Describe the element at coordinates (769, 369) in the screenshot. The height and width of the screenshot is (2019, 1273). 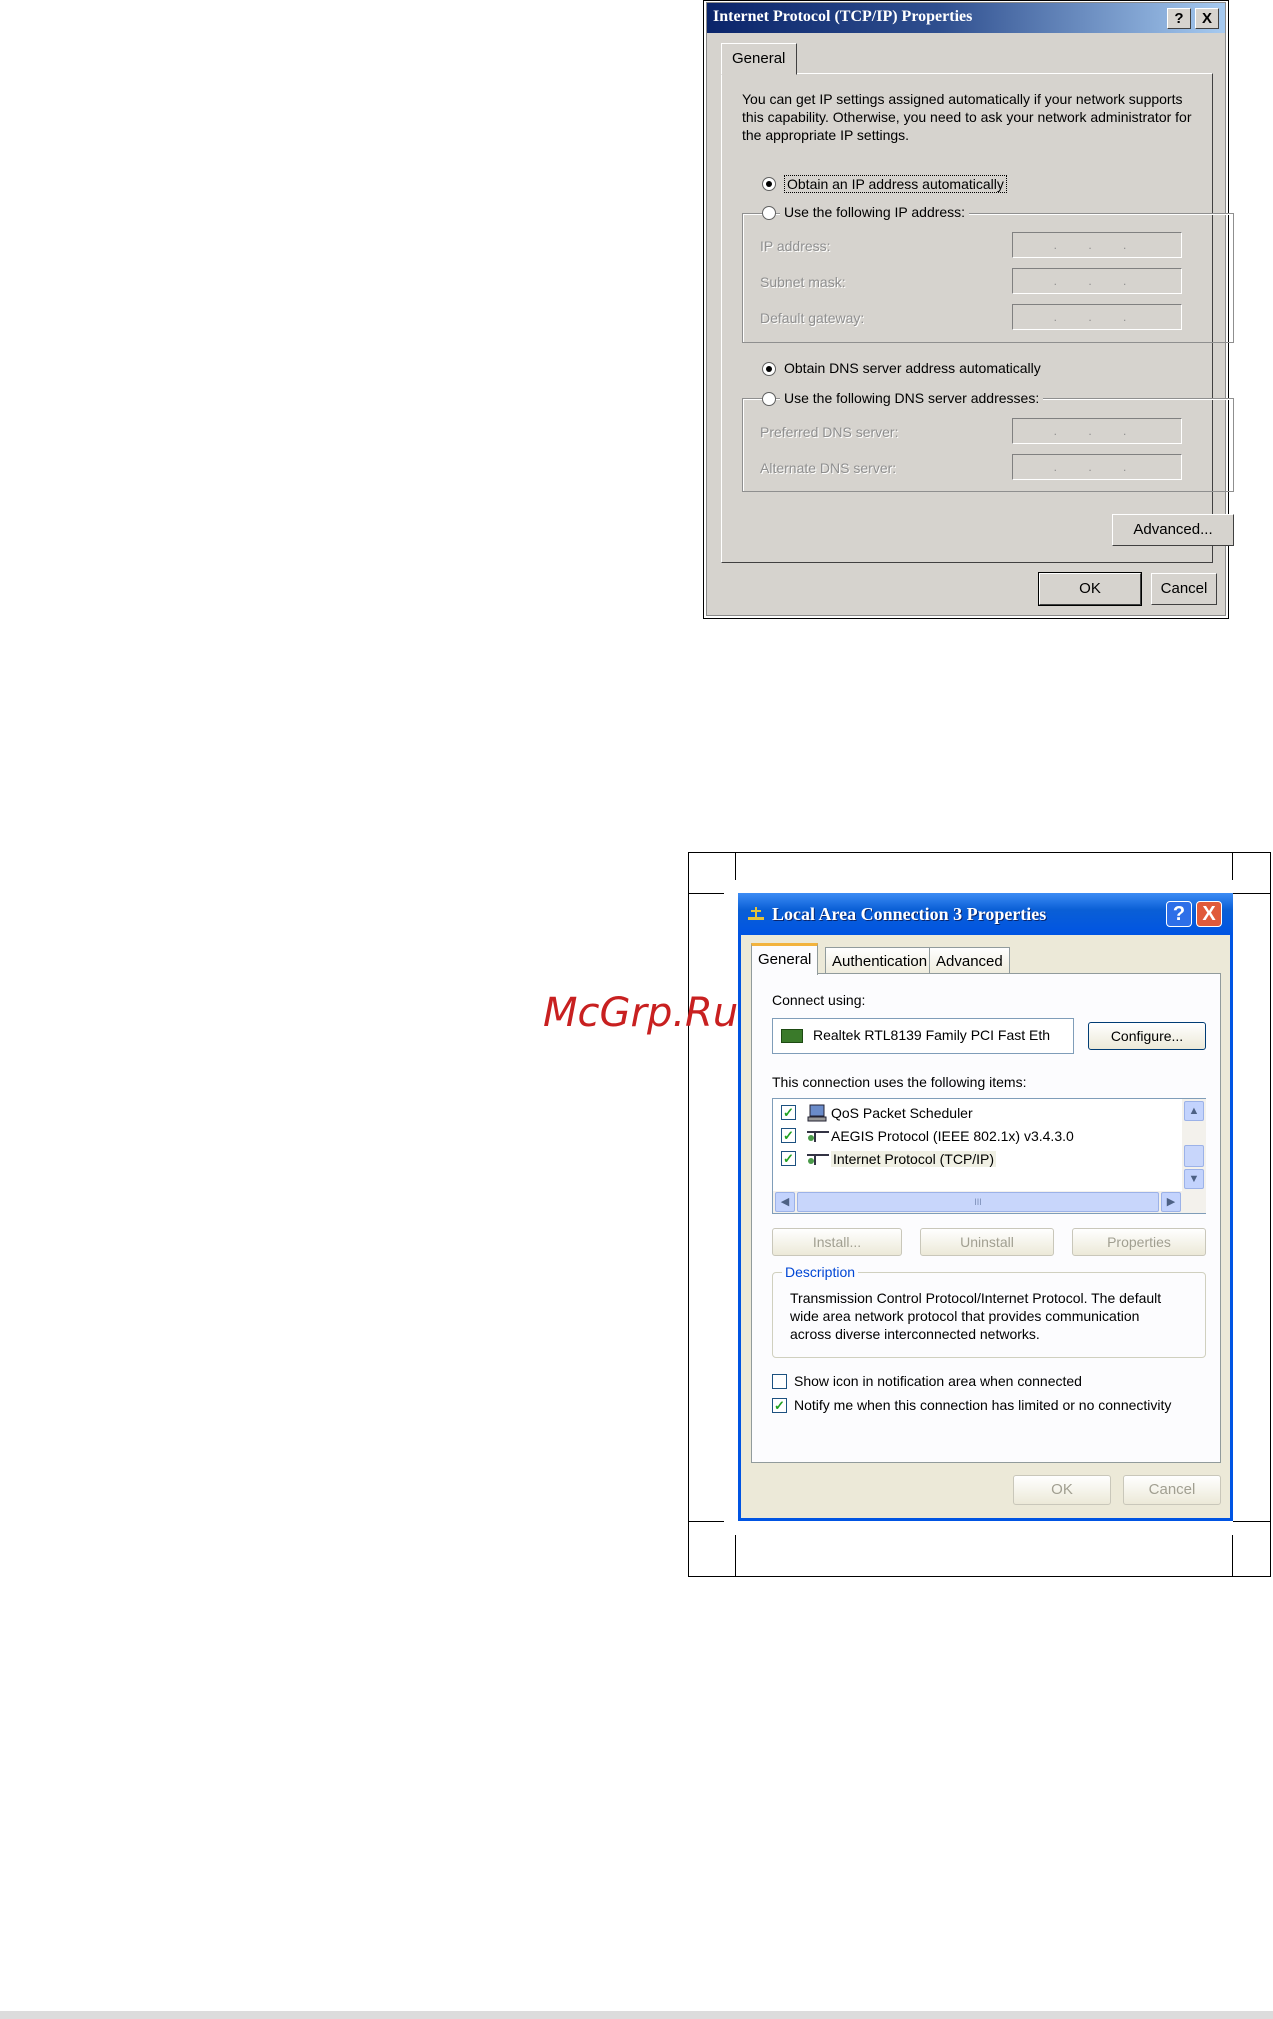
I see `obtain-dns-radio` at that location.